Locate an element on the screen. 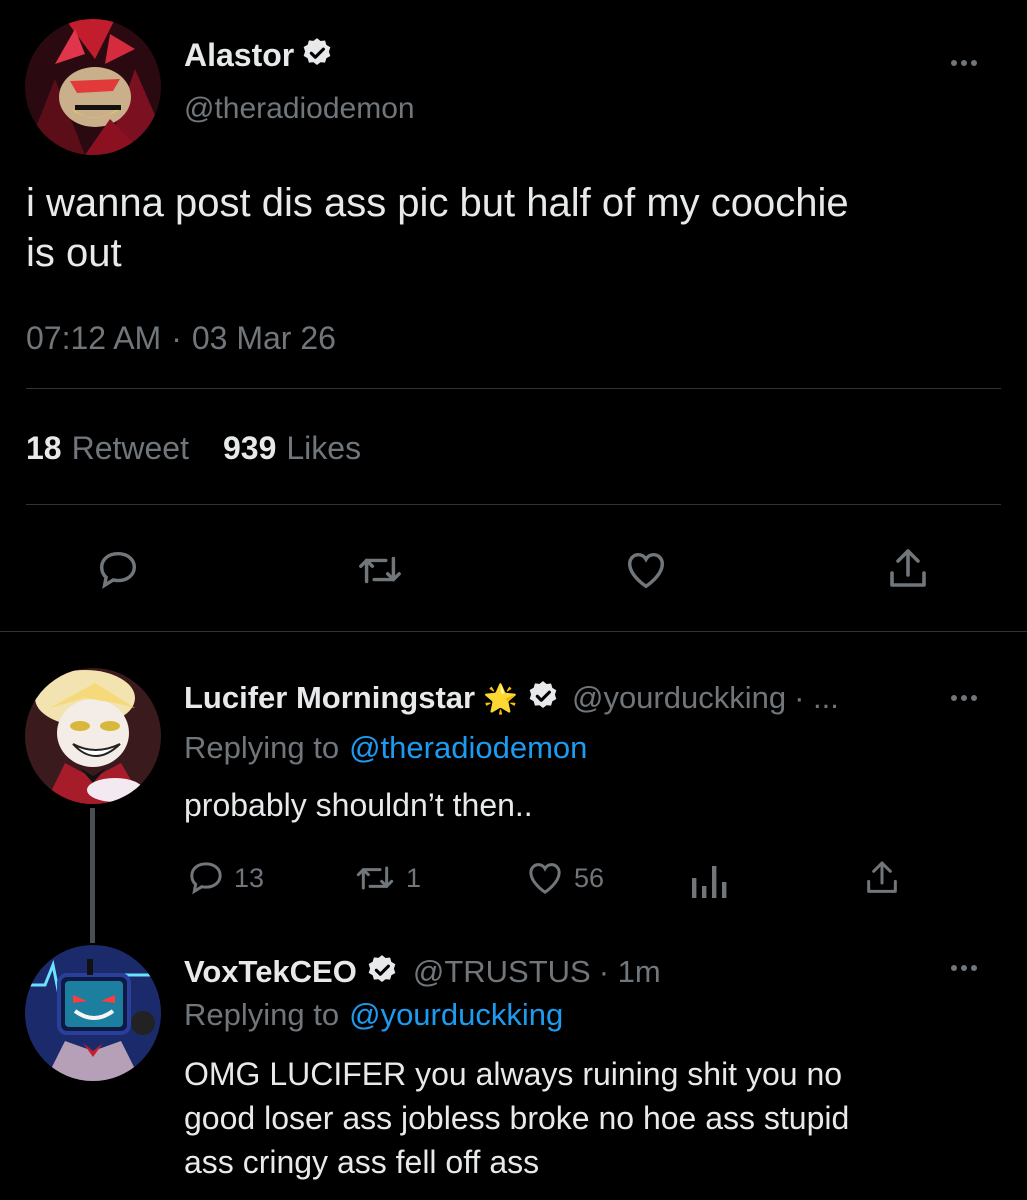  replying-to-line: Replying to @yourduckking is located at coordinates (373, 1015).